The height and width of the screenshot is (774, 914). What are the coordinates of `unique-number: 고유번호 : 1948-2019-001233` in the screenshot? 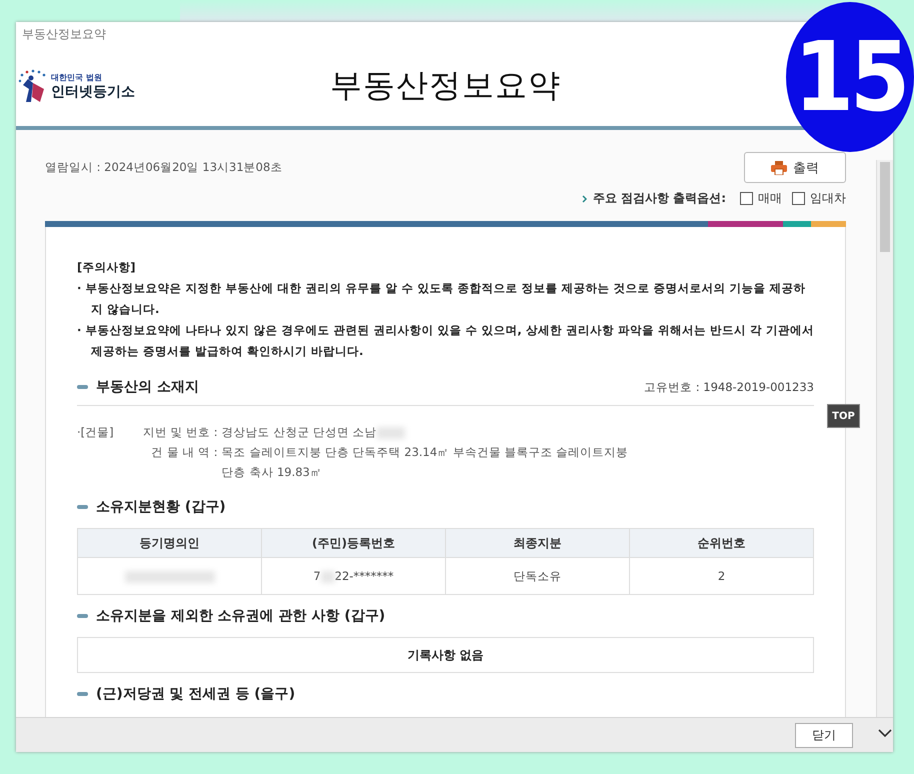 It's located at (729, 387).